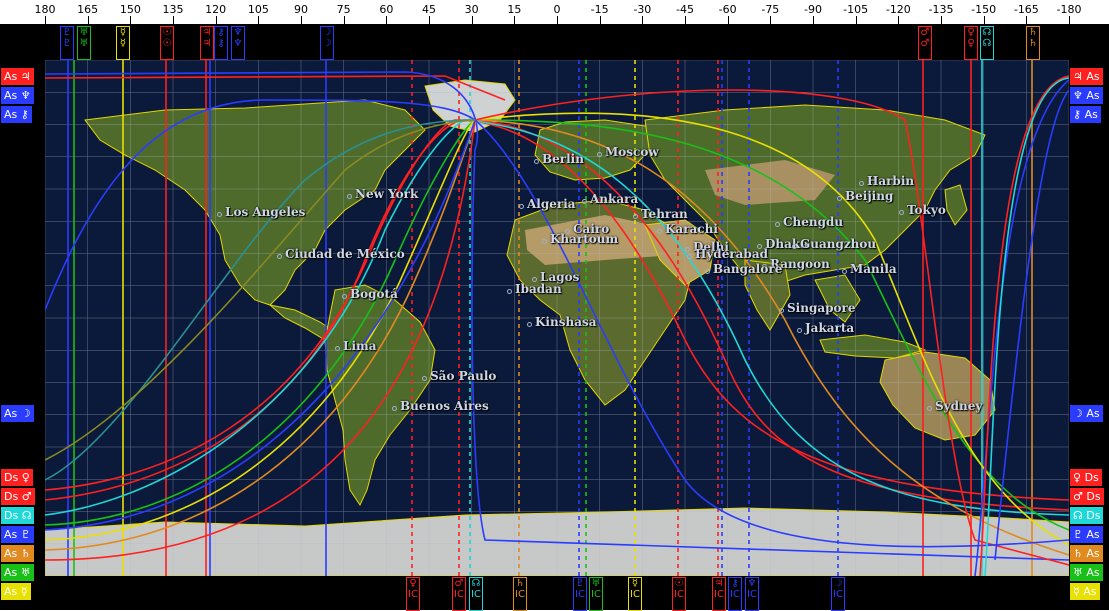  Describe the element at coordinates (1086, 572) in the screenshot. I see `right-angle-badge: ♅ As` at that location.